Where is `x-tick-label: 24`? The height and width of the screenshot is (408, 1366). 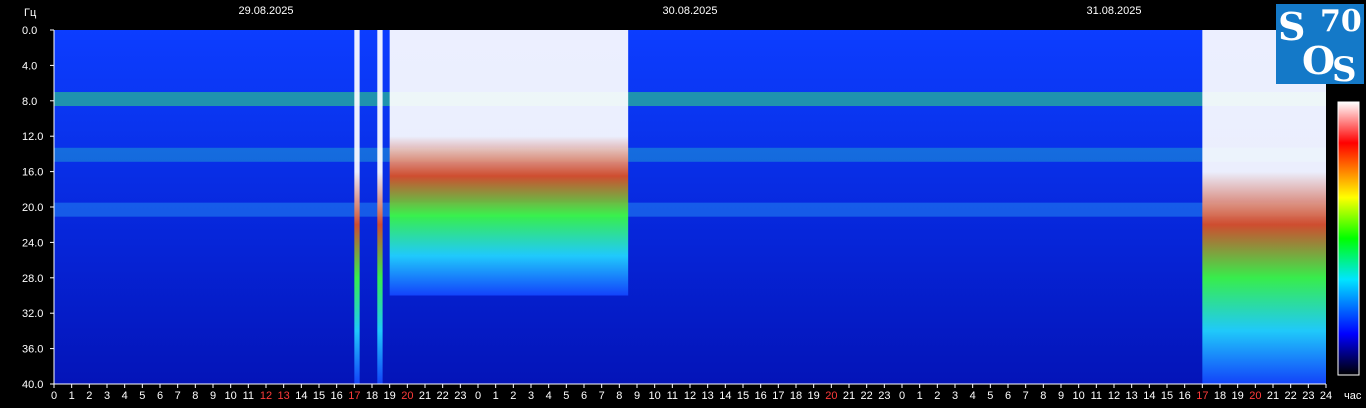
x-tick-label: 24 is located at coordinates (1326, 396).